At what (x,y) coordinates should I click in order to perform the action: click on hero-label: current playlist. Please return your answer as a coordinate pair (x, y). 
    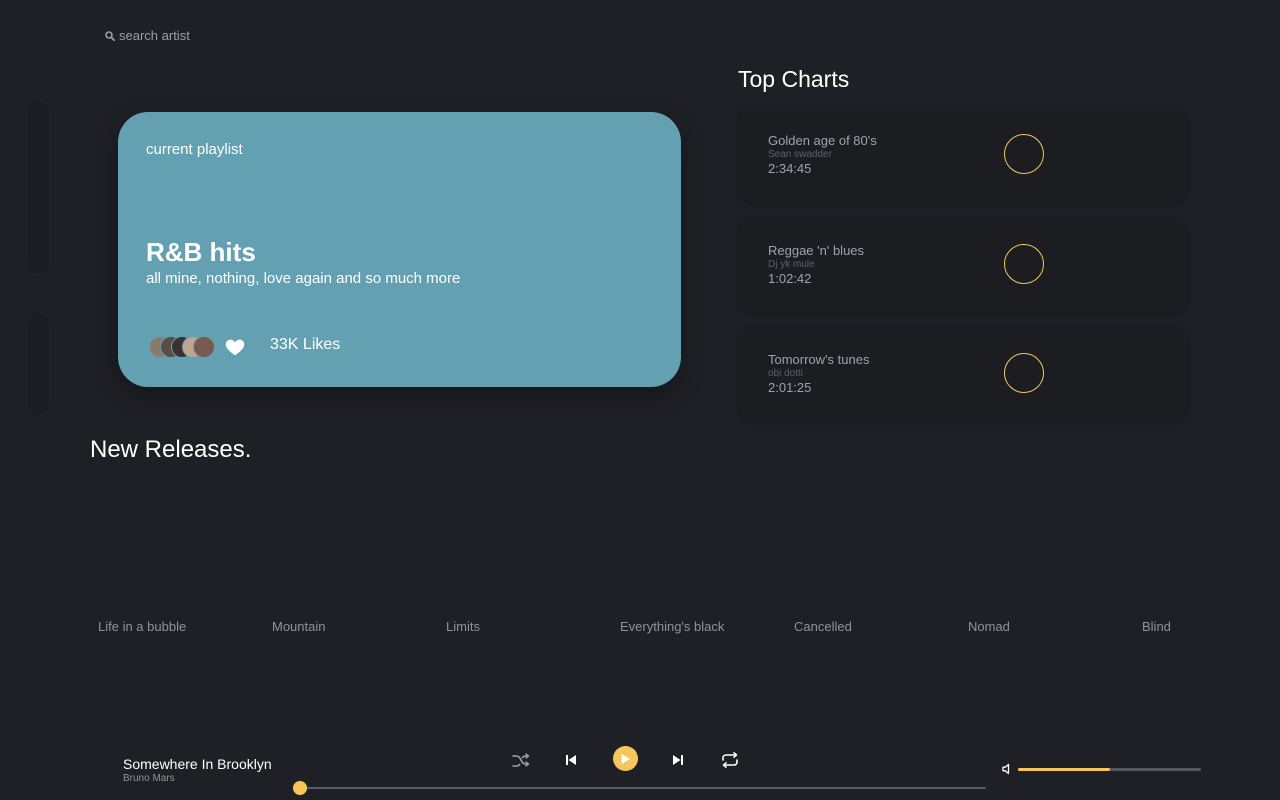
    Looking at the image, I should click on (194, 149).